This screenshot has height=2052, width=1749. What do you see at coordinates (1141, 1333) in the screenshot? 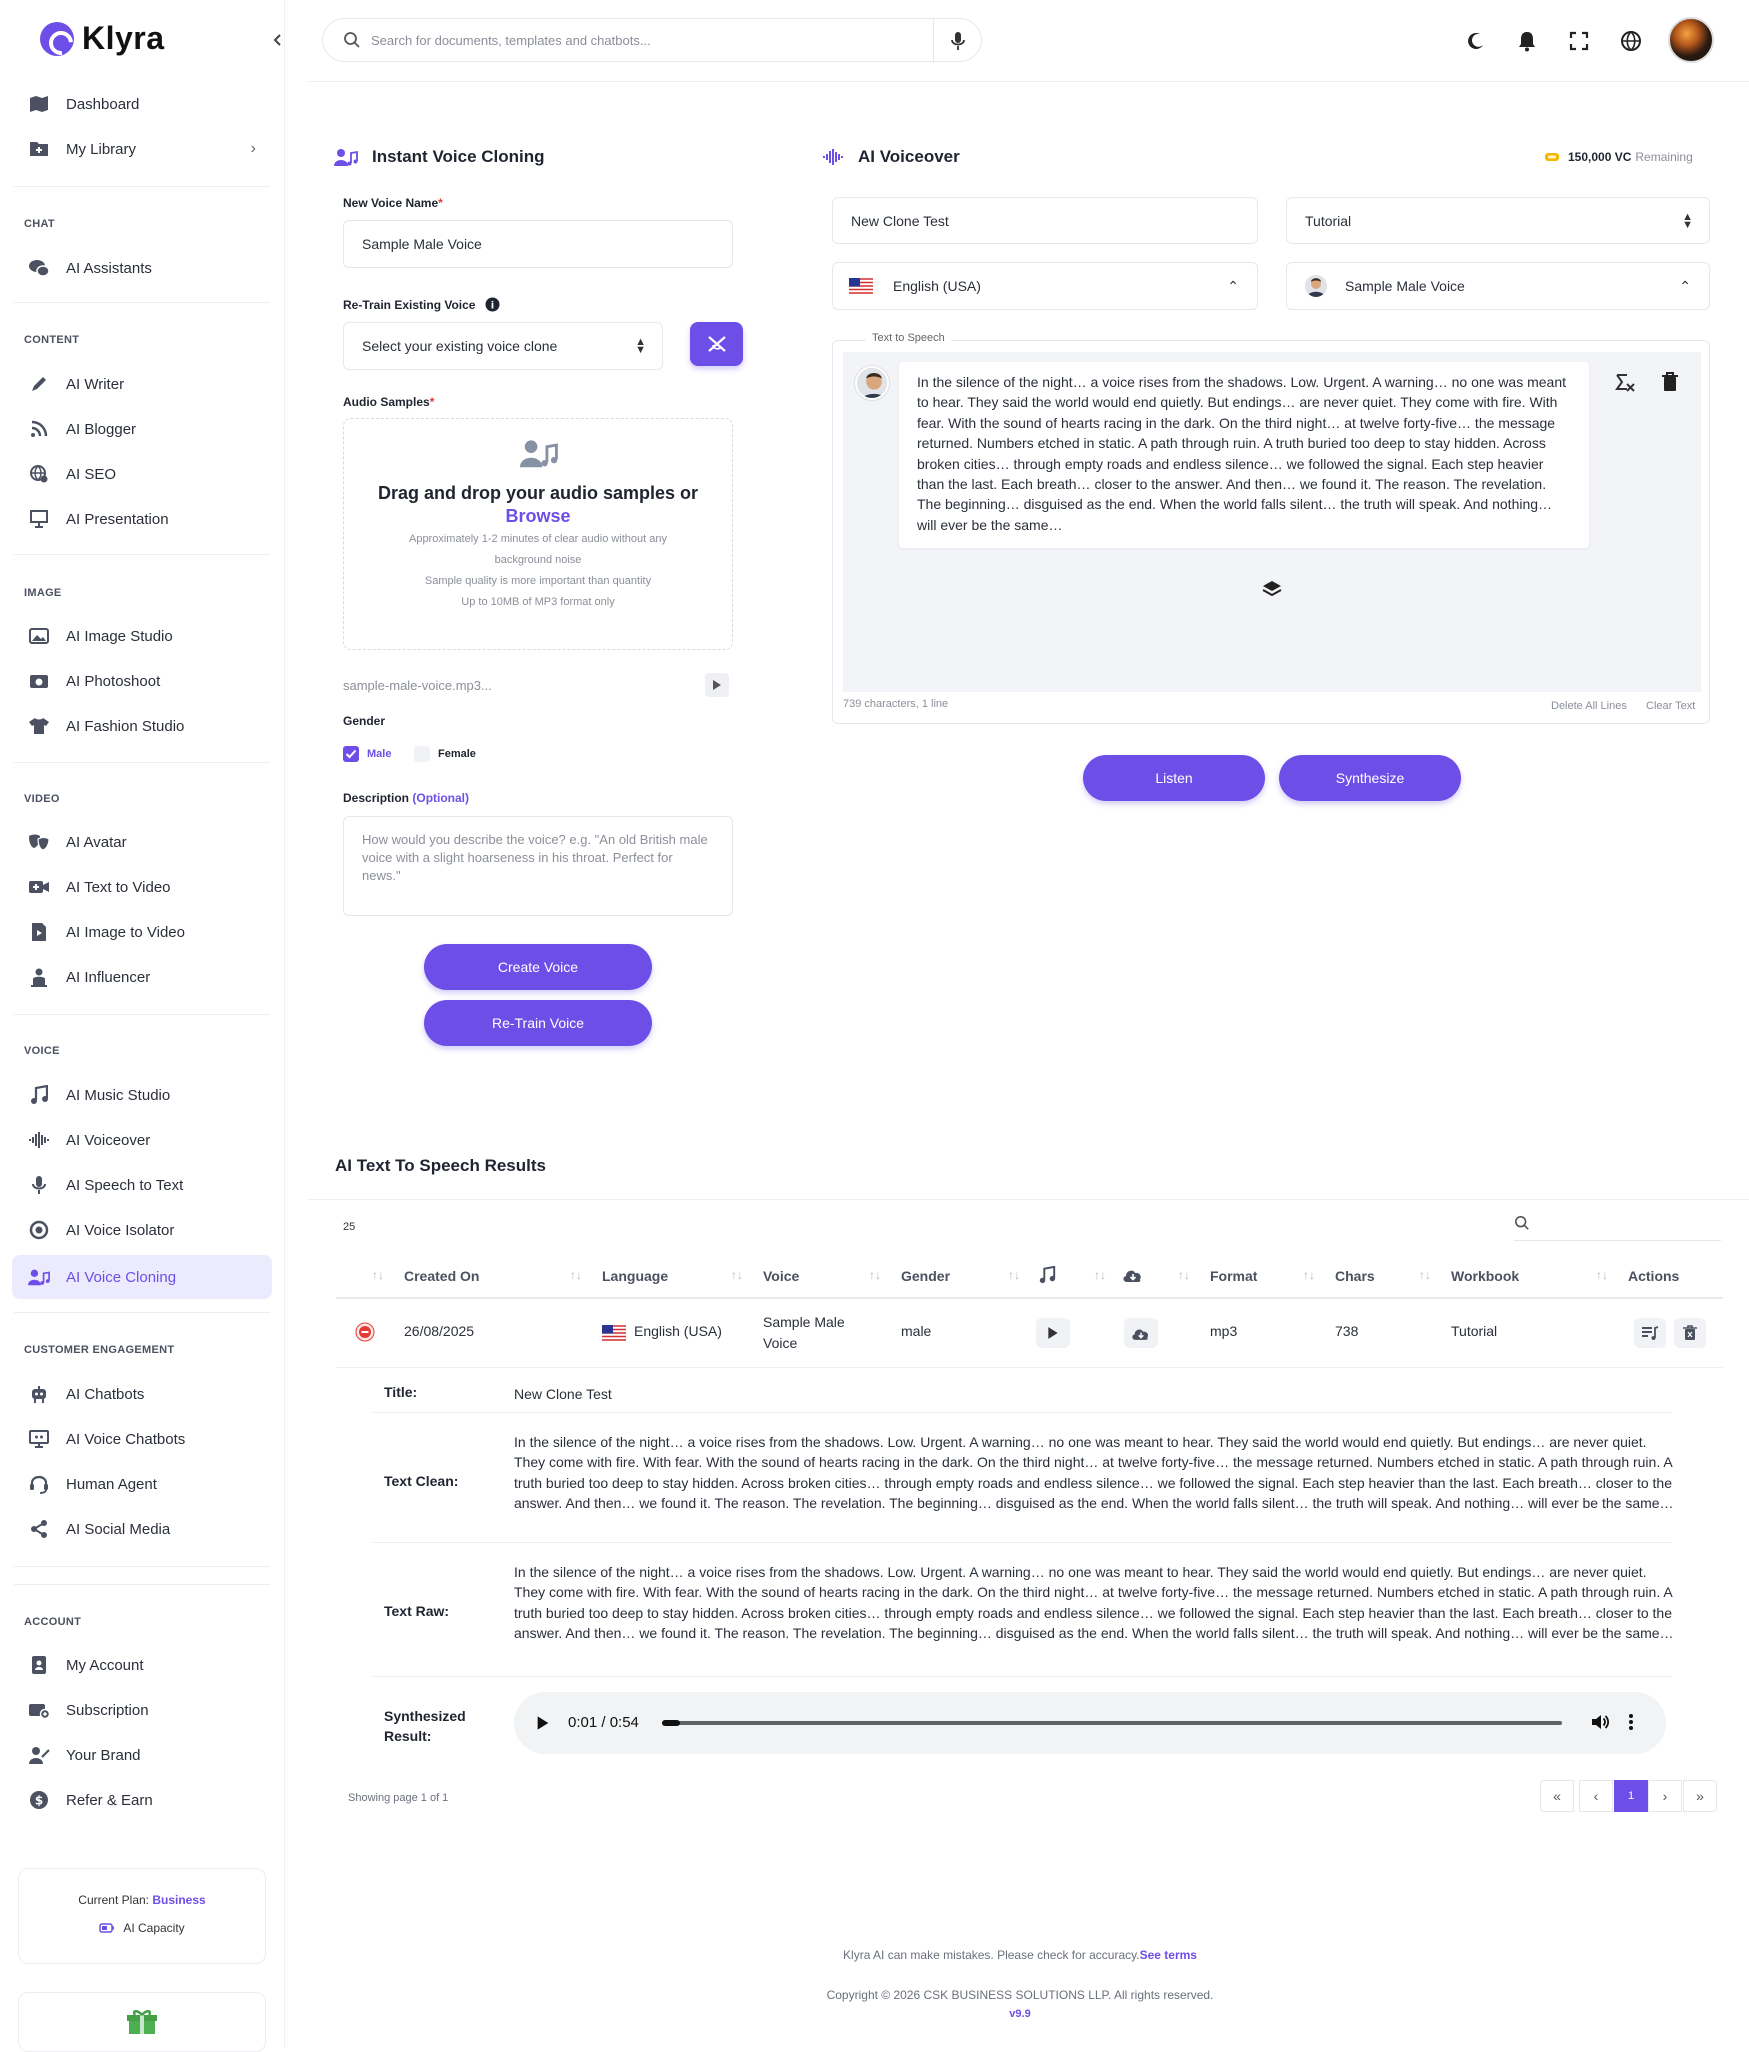
I see `download-result-button` at bounding box center [1141, 1333].